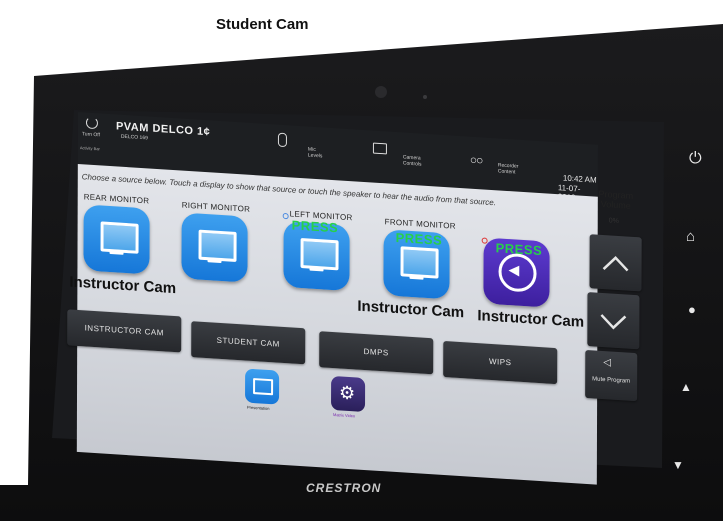 The image size is (723, 521). What do you see at coordinates (89, 148) in the screenshot?
I see `activity-bar-label: Activity Bar` at bounding box center [89, 148].